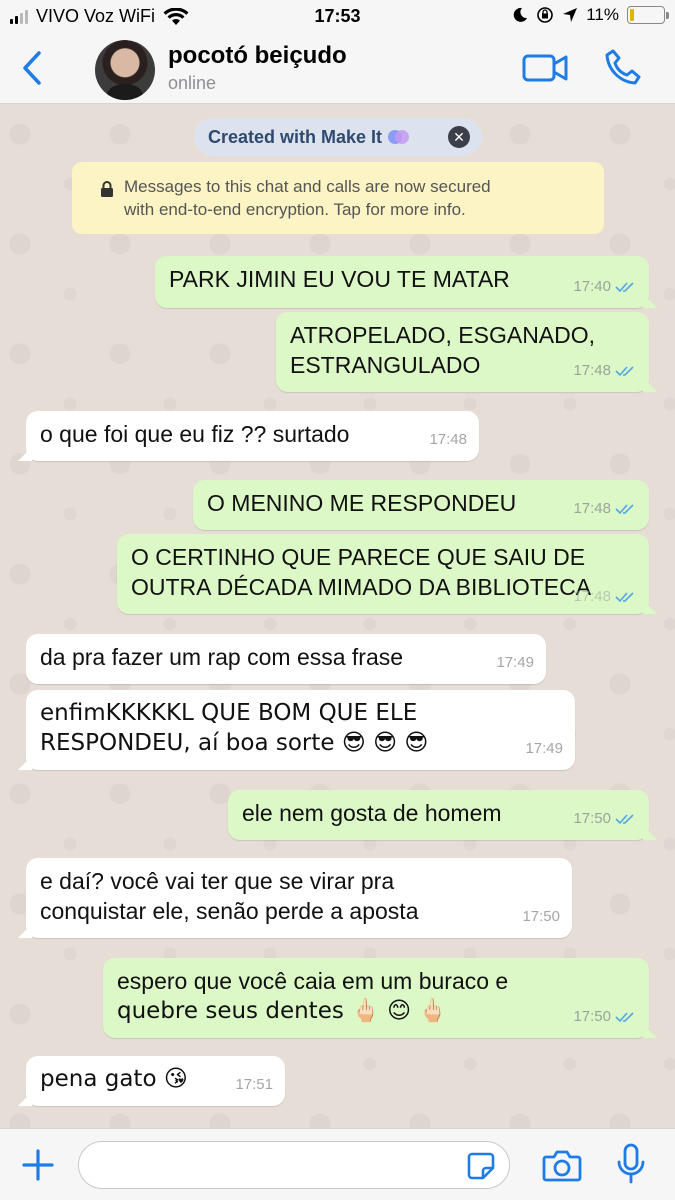  I want to click on message-input, so click(294, 1165).